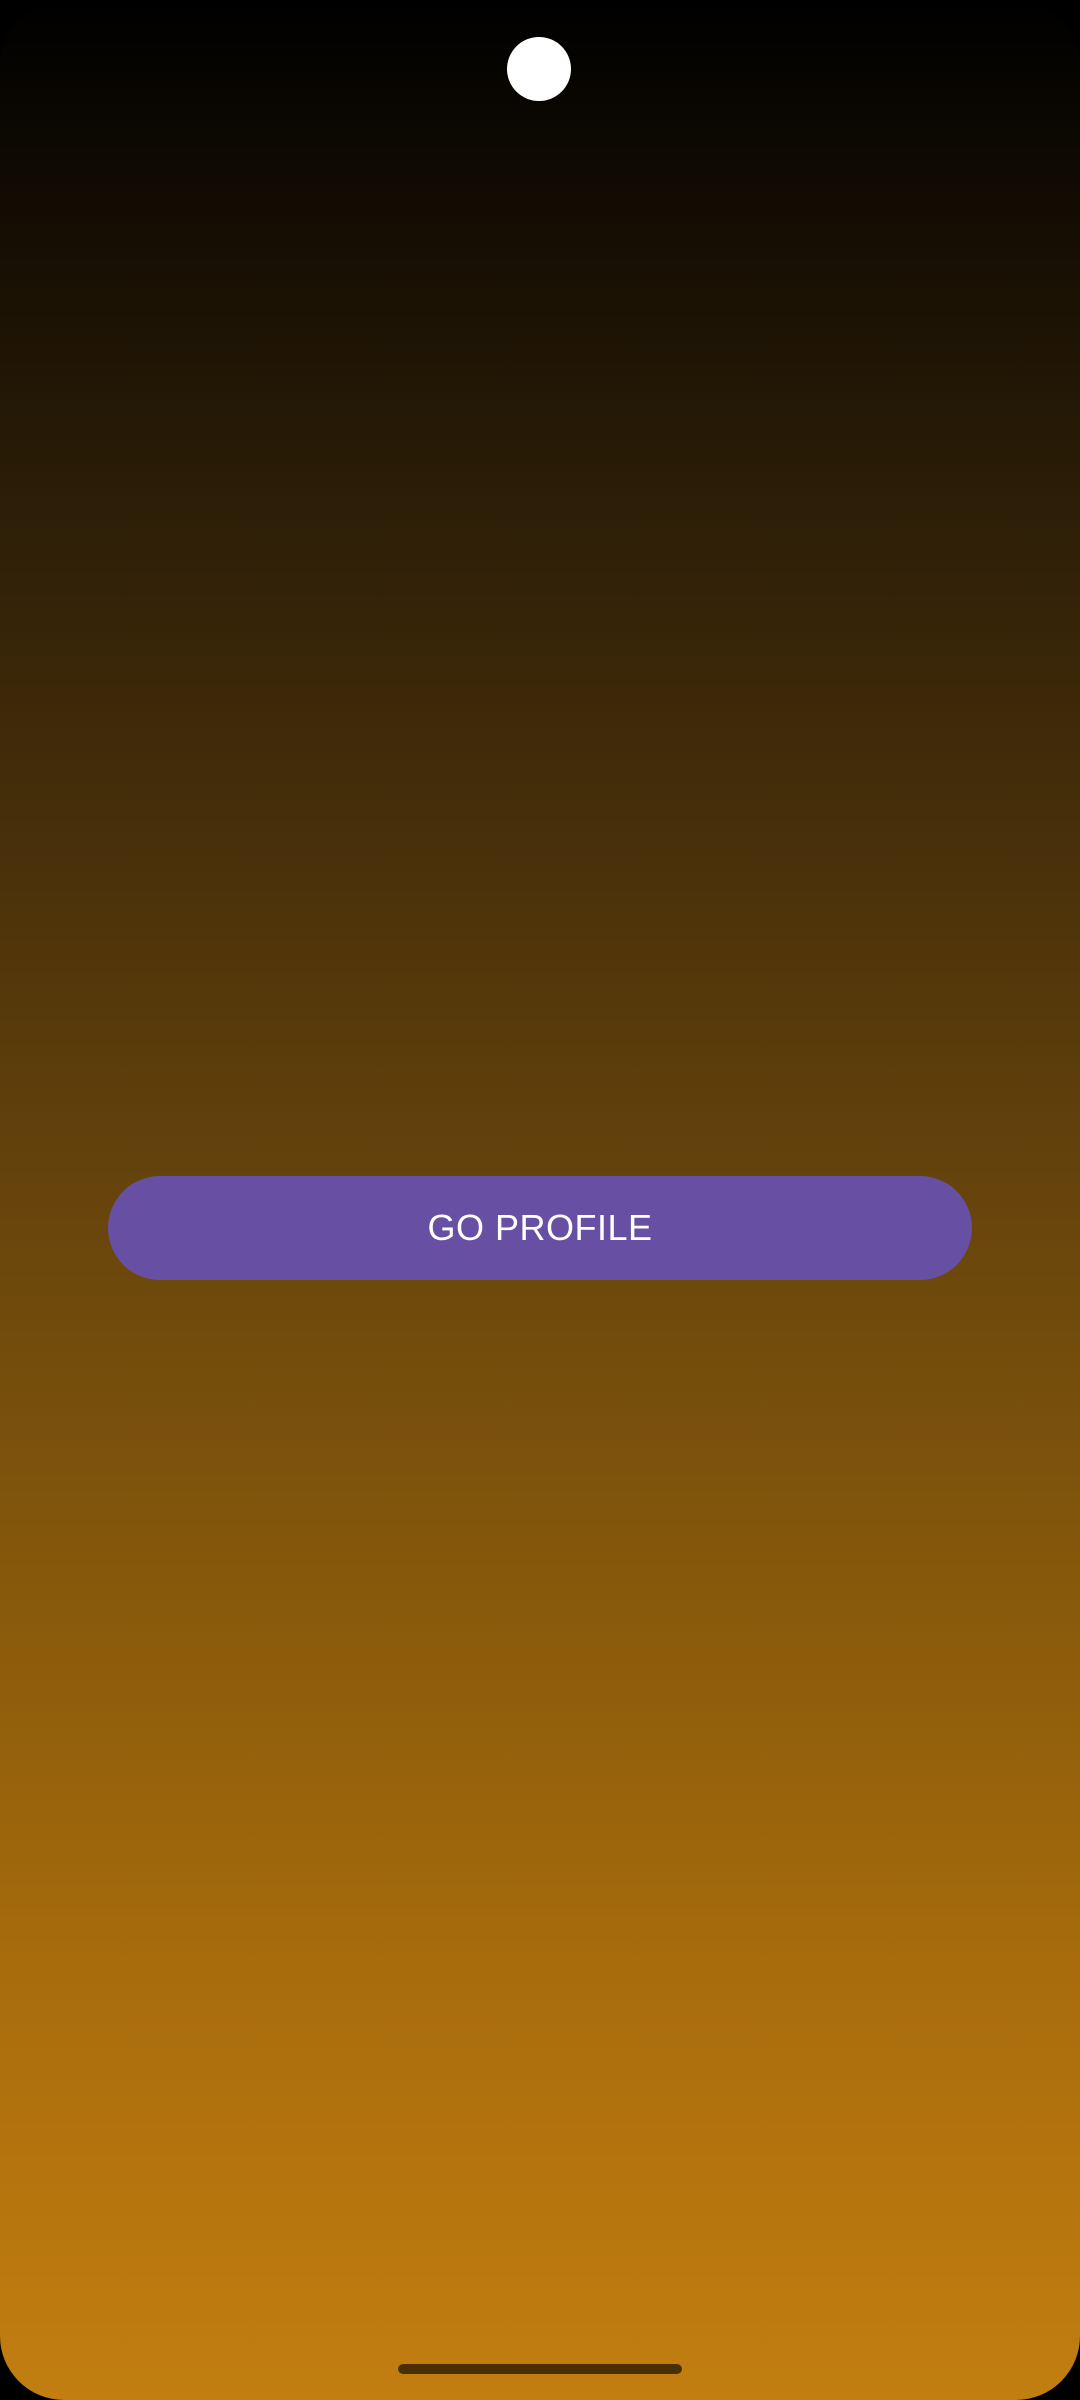  What do you see at coordinates (540, 2369) in the screenshot?
I see `gesture-nav-handle` at bounding box center [540, 2369].